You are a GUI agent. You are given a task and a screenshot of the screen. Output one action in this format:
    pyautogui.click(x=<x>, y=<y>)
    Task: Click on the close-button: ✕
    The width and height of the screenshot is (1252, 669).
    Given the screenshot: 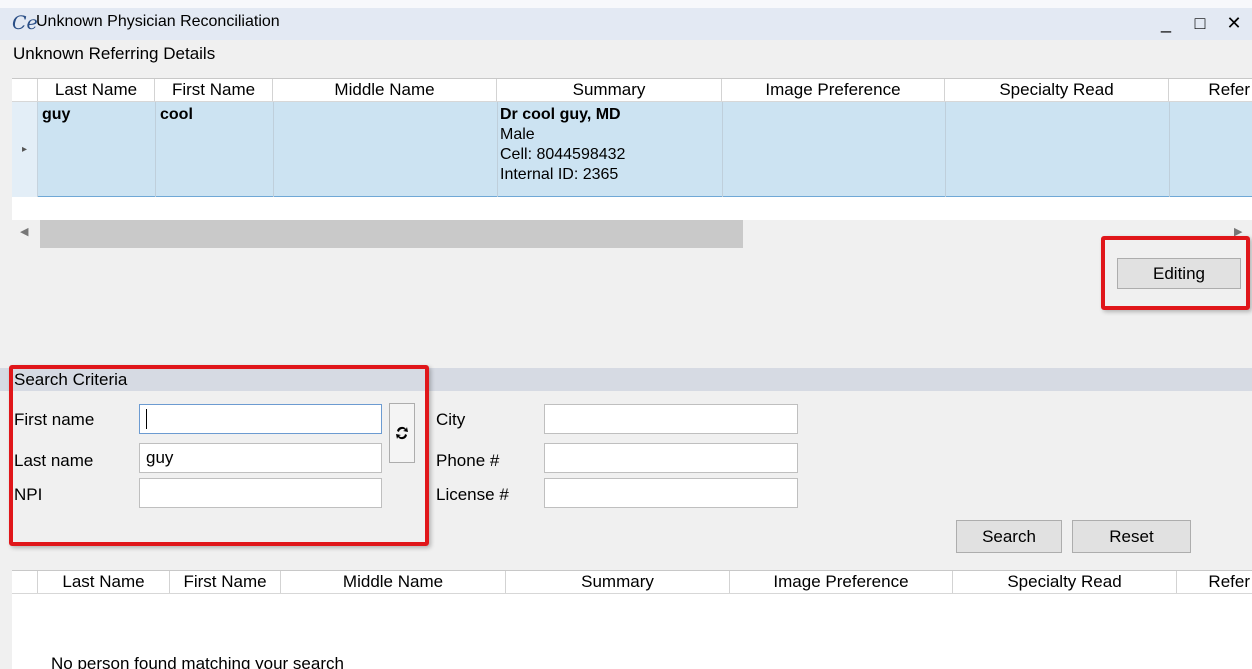 What is the action you would take?
    pyautogui.click(x=1234, y=23)
    